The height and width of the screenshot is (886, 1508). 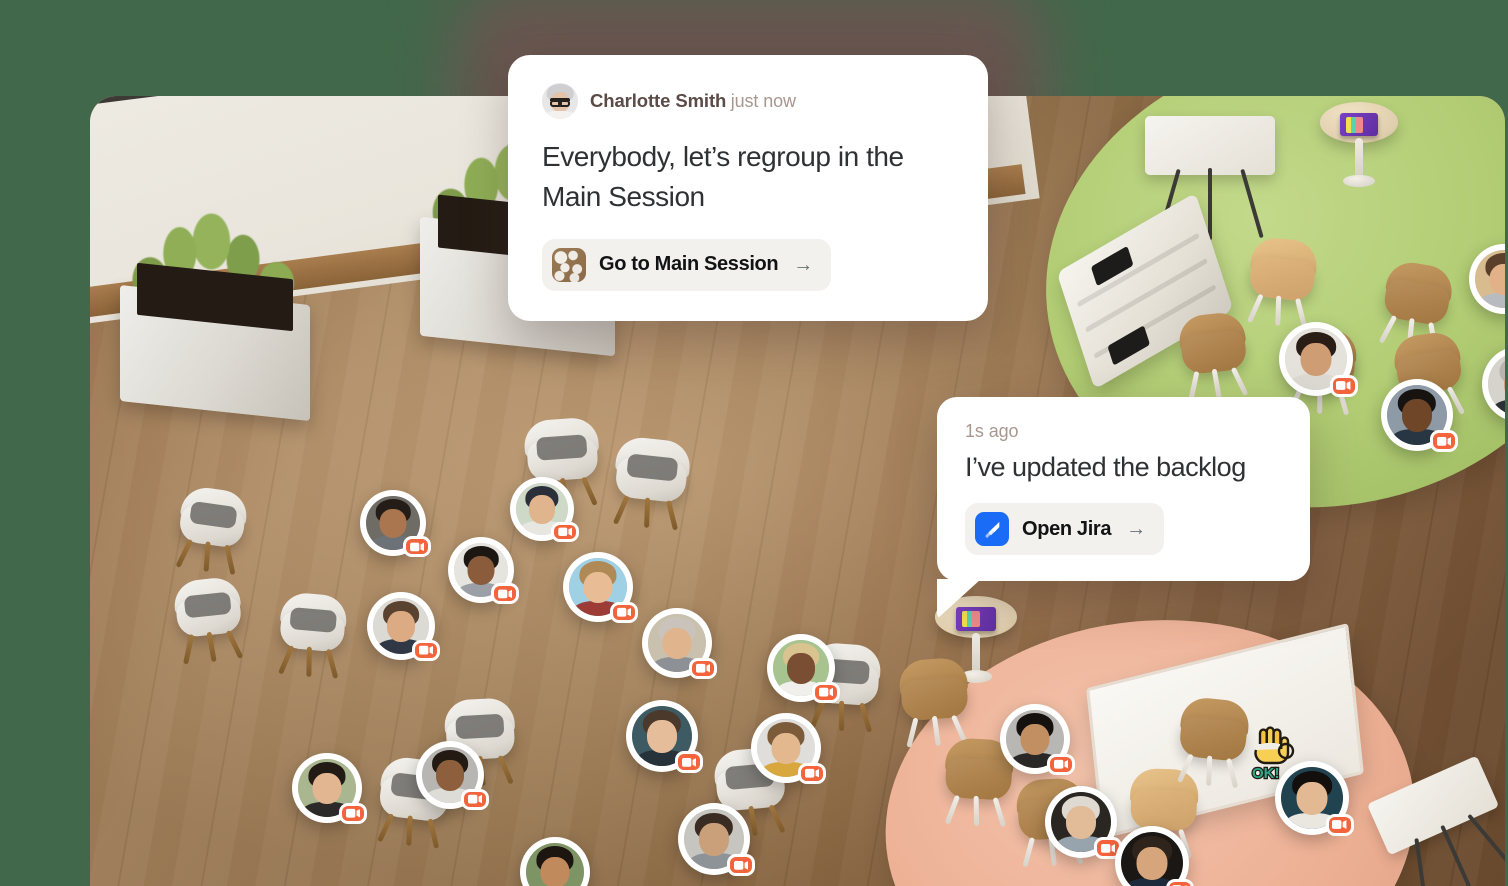 I want to click on chat-bubble-tail, so click(x=959, y=599).